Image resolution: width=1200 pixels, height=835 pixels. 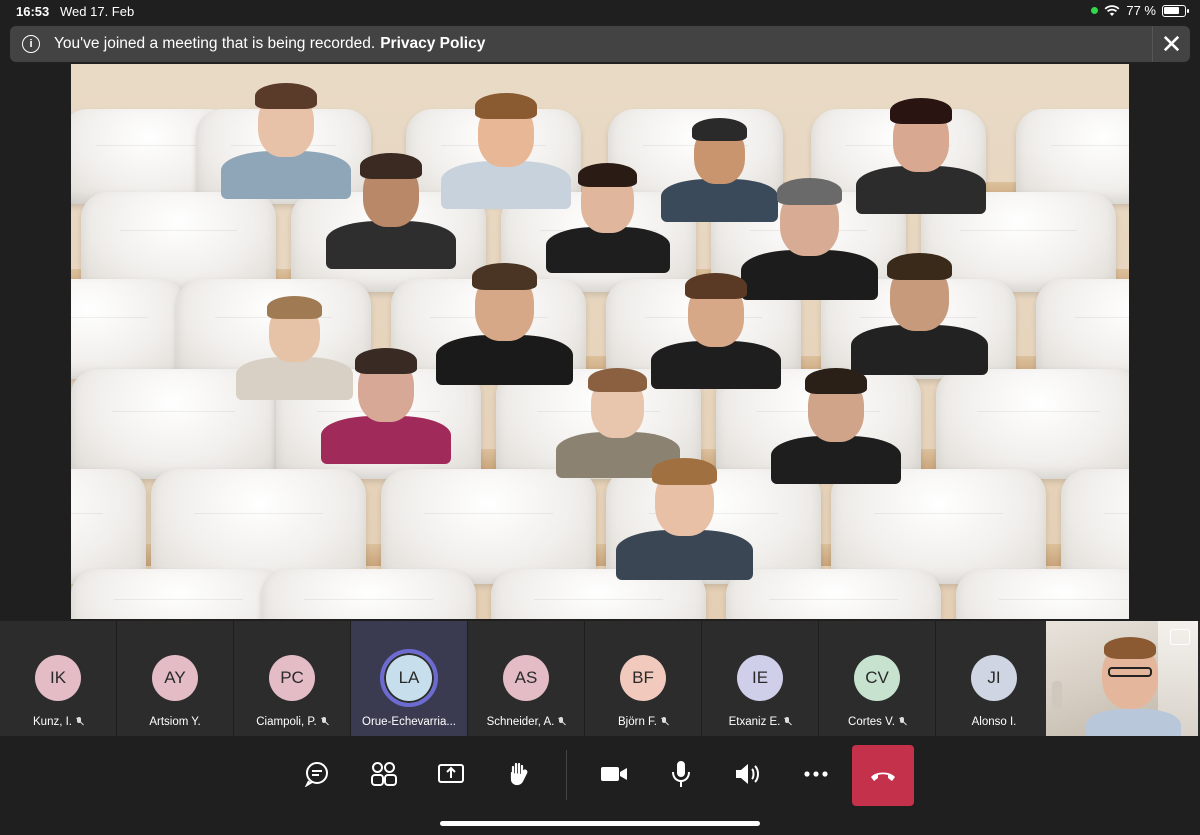 I want to click on info-icon: i, so click(x=31, y=44).